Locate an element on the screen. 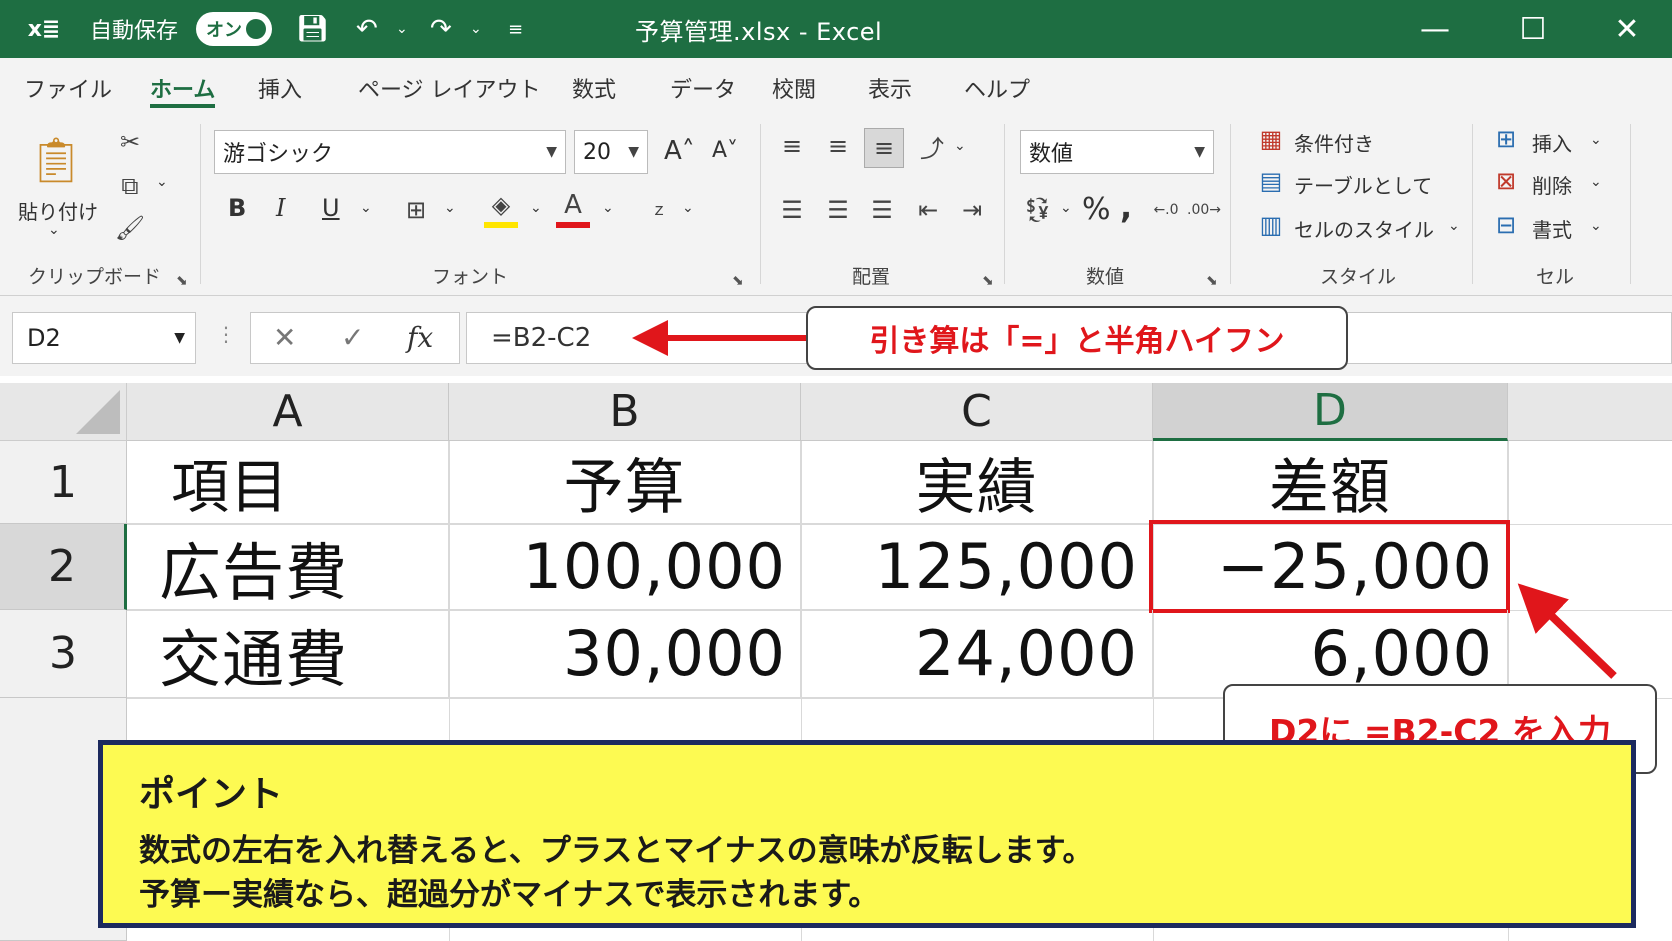 This screenshot has width=1672, height=941. row-header-2: 2 is located at coordinates (63, 567).